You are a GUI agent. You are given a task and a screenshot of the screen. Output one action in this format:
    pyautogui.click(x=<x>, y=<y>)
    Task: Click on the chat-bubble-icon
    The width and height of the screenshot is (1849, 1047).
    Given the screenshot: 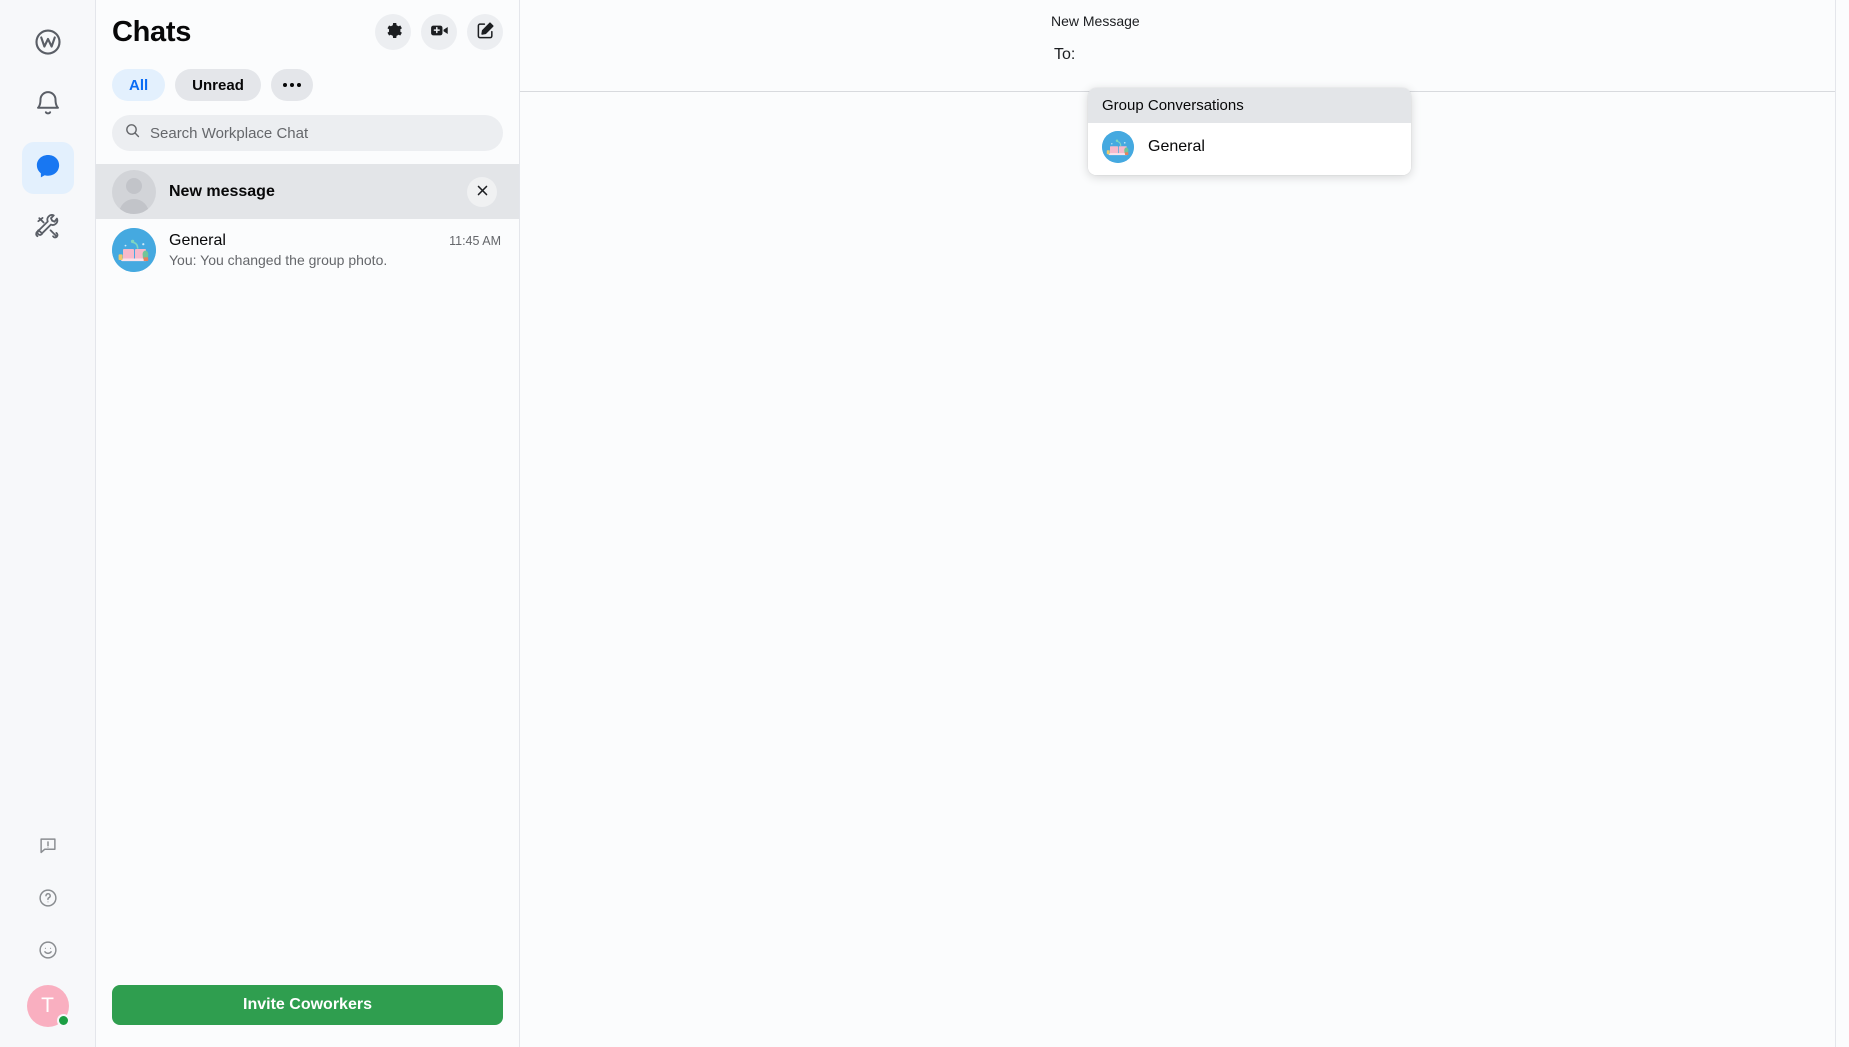 What is the action you would take?
    pyautogui.click(x=48, y=168)
    